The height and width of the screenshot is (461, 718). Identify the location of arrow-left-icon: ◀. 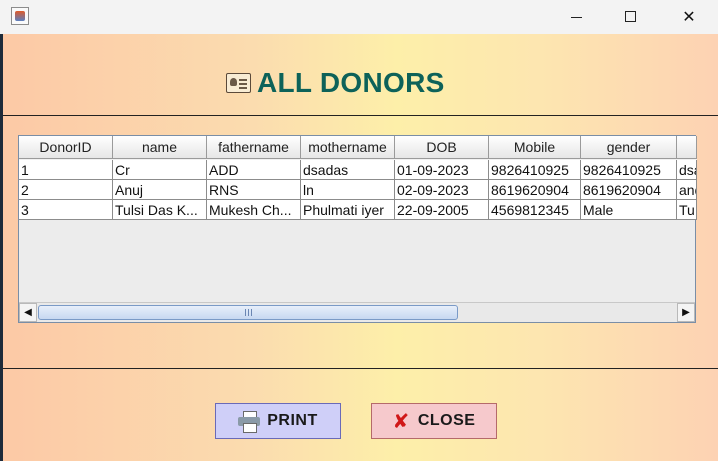
(28, 312).